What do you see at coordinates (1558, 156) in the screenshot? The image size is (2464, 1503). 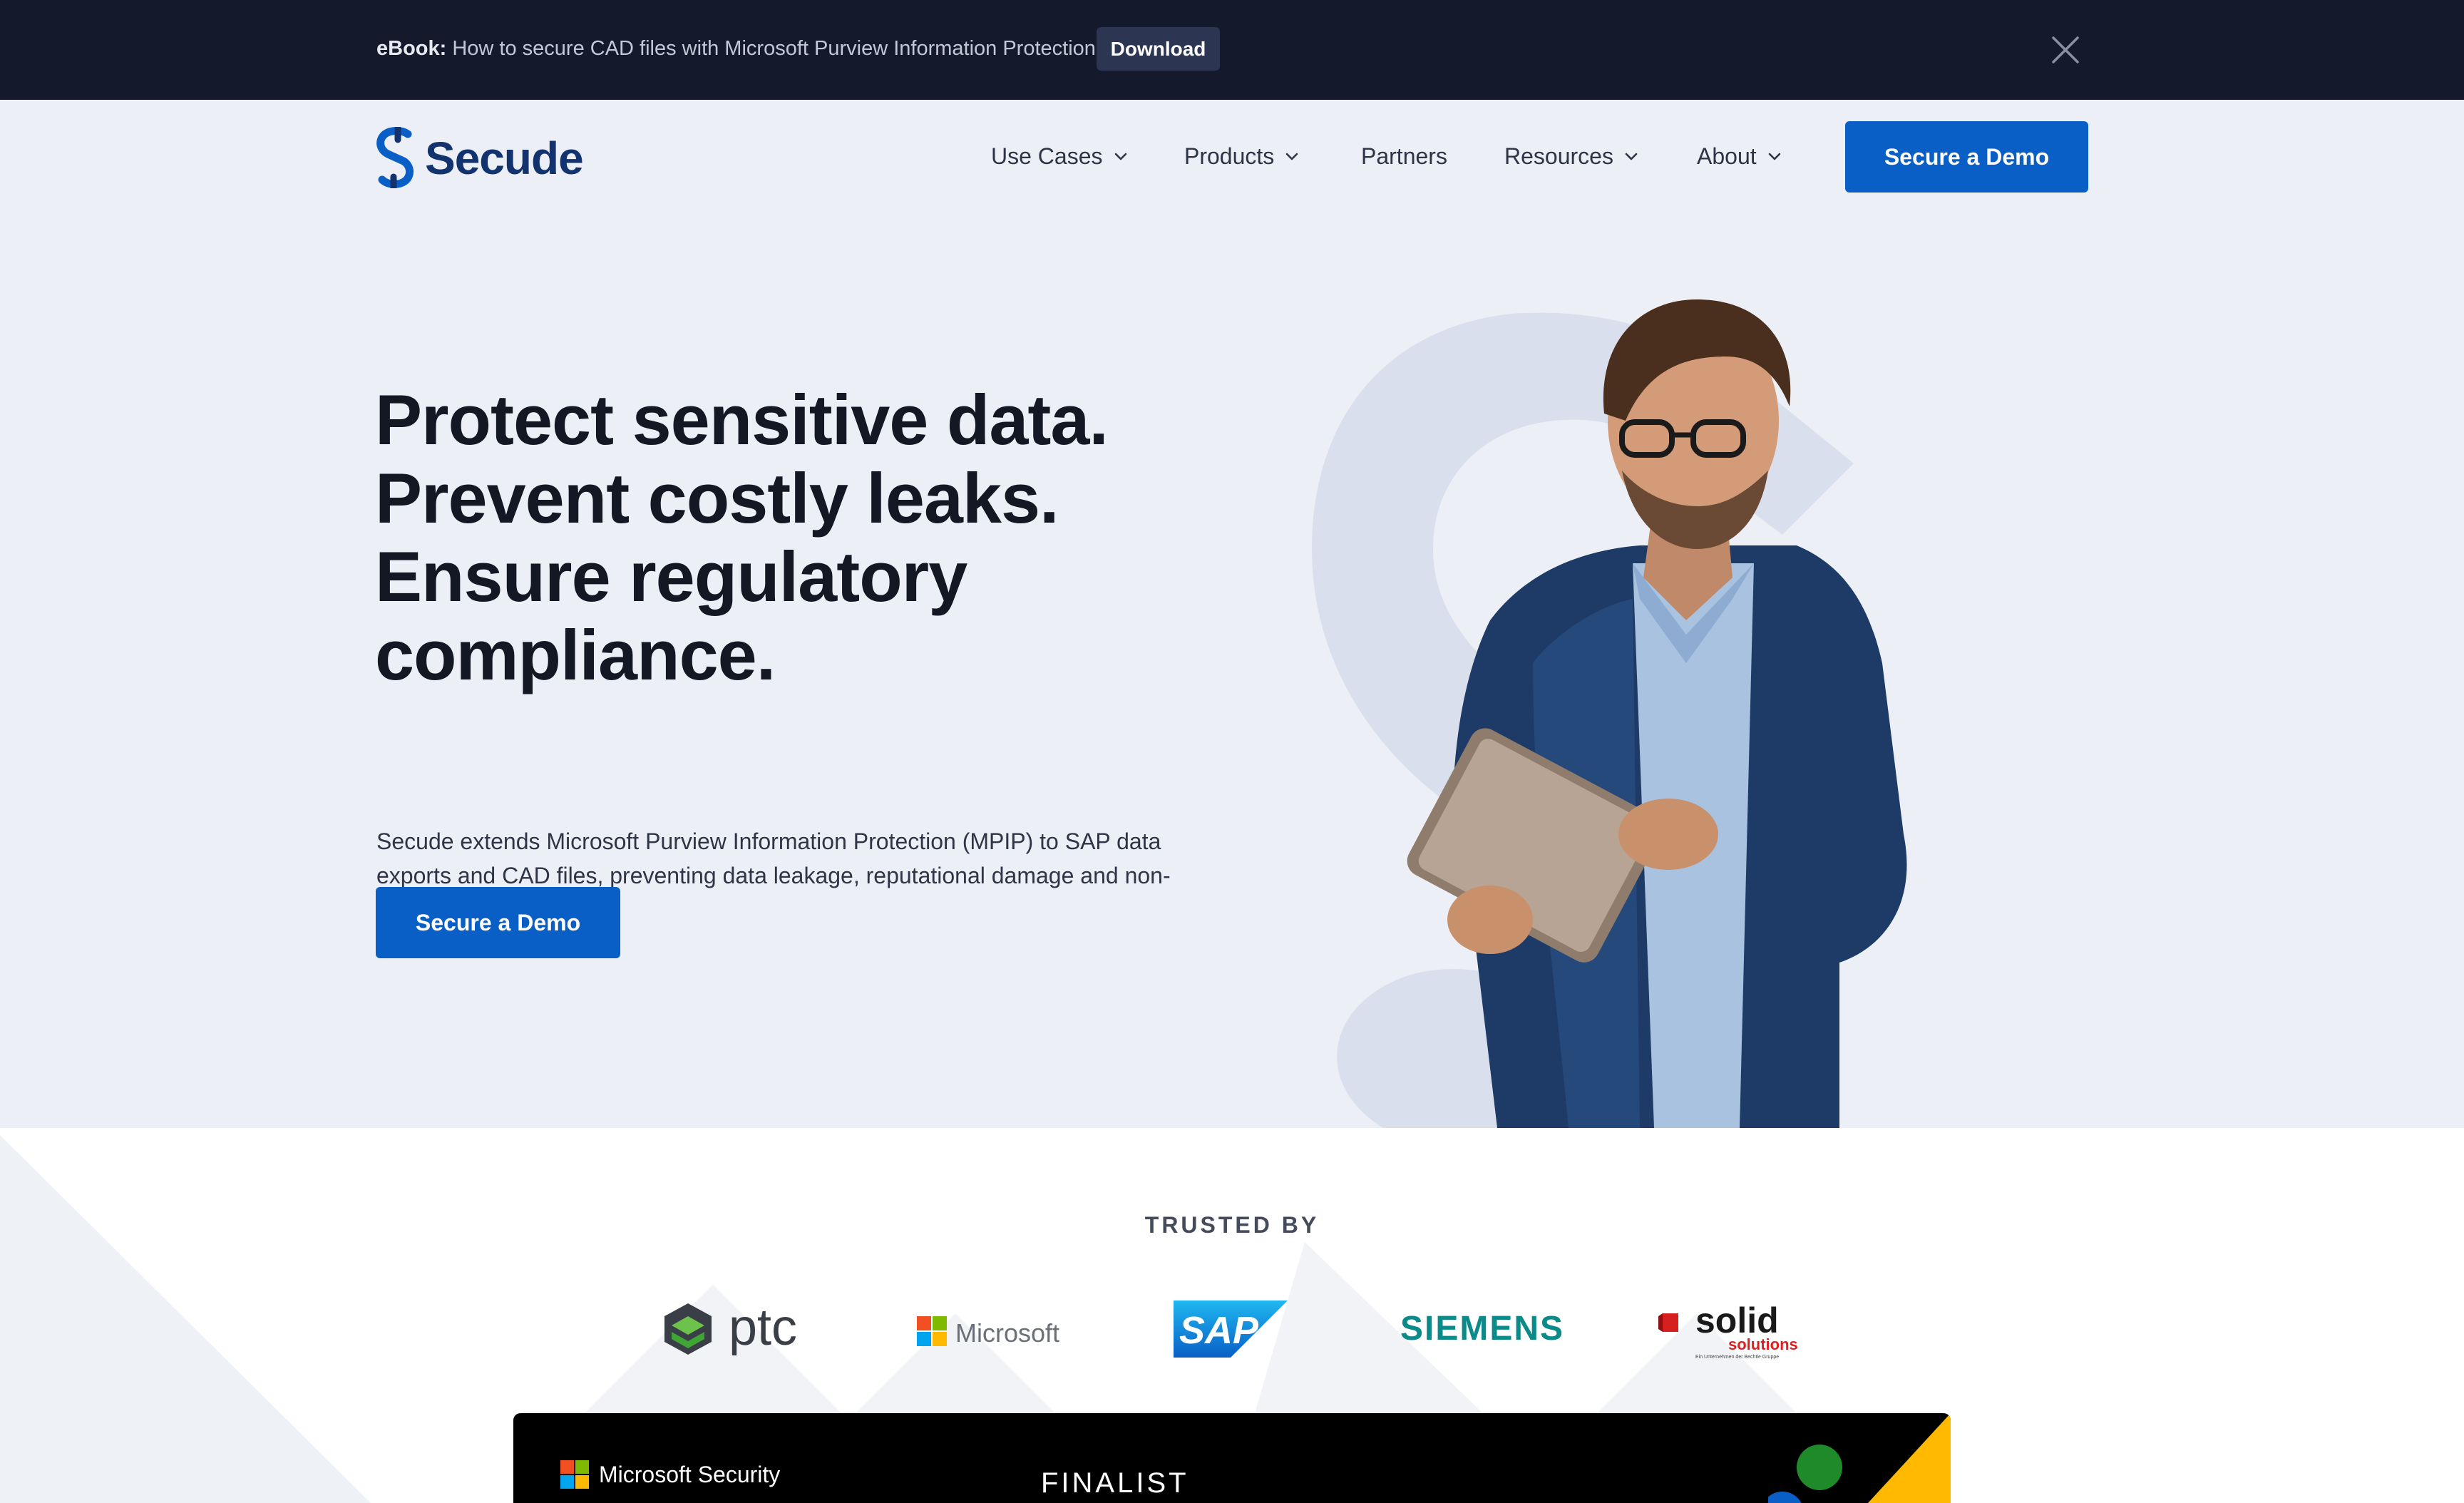 I see `nav-resources-label: Resources` at bounding box center [1558, 156].